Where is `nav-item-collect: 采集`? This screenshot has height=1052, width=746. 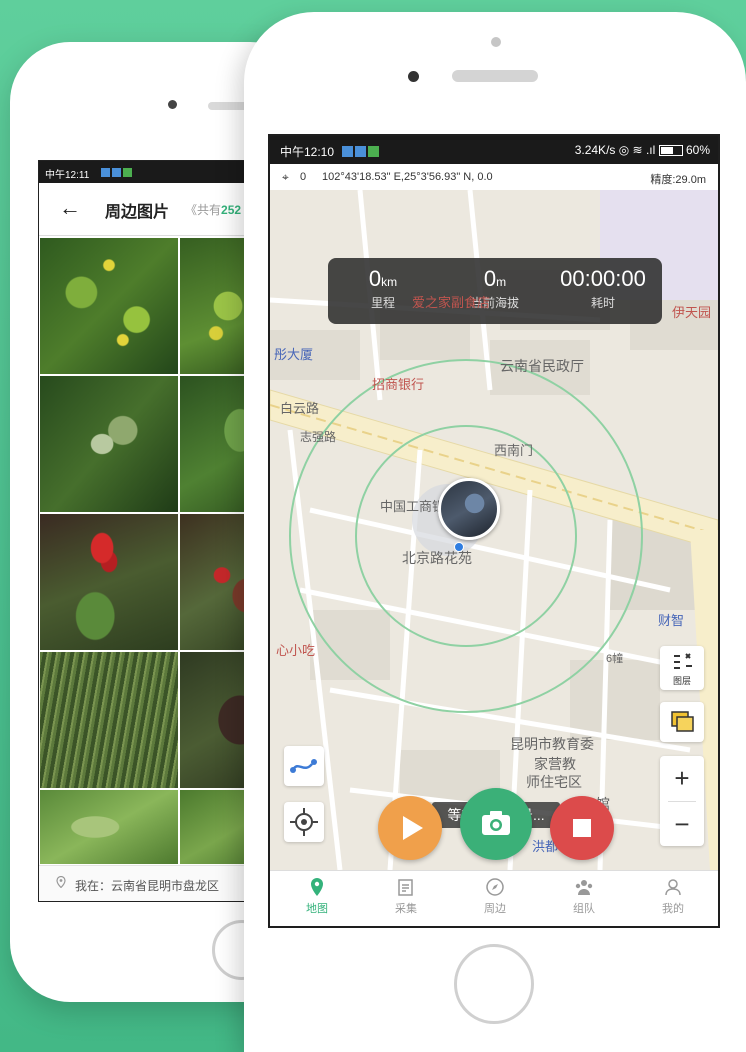 nav-item-collect: 采集 is located at coordinates (406, 896).